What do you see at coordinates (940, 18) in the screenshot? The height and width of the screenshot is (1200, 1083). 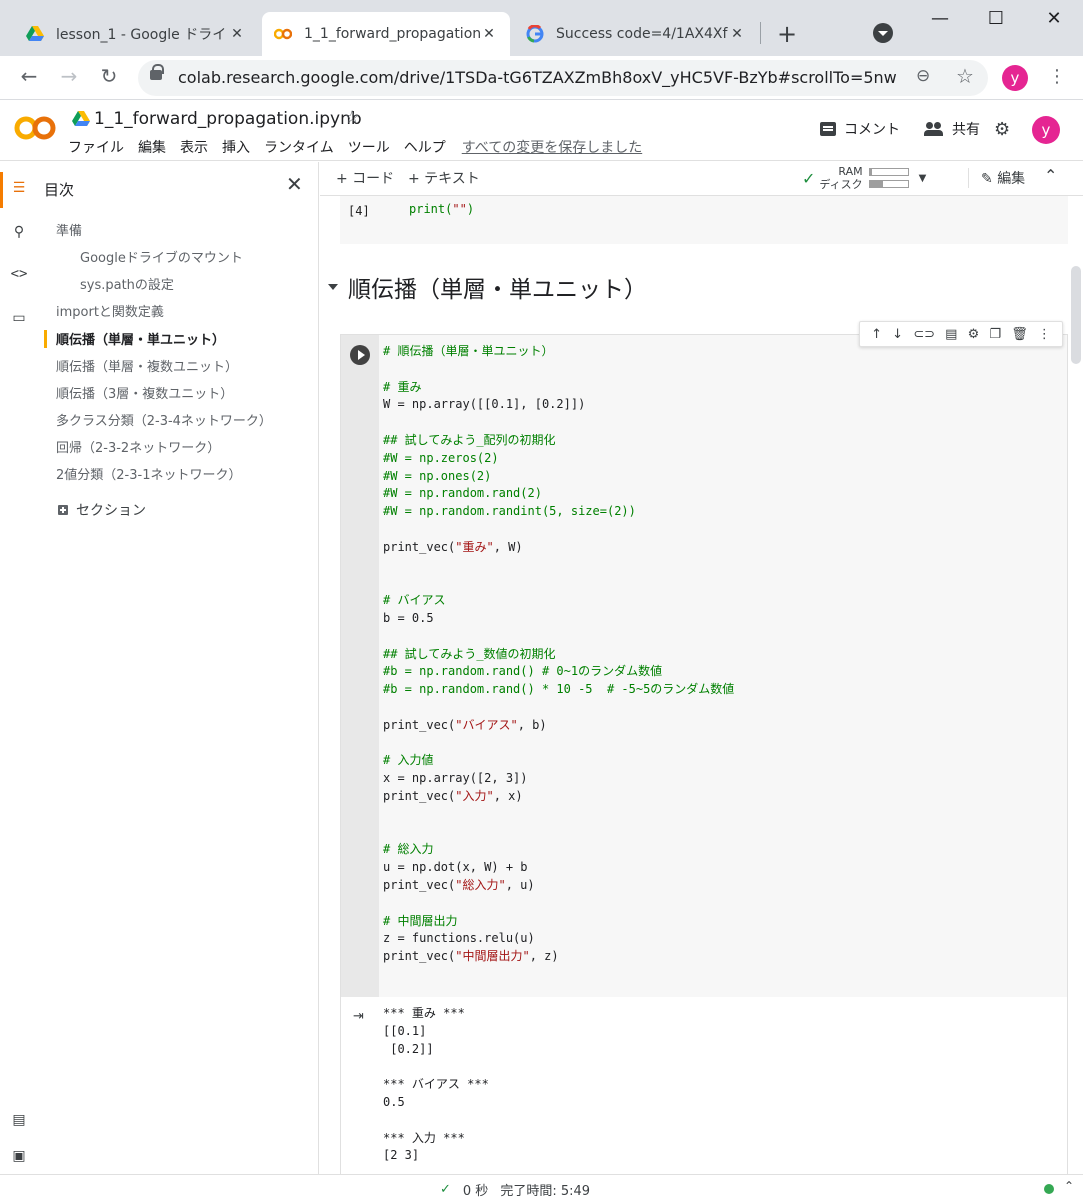 I see `minimize-button: —` at bounding box center [940, 18].